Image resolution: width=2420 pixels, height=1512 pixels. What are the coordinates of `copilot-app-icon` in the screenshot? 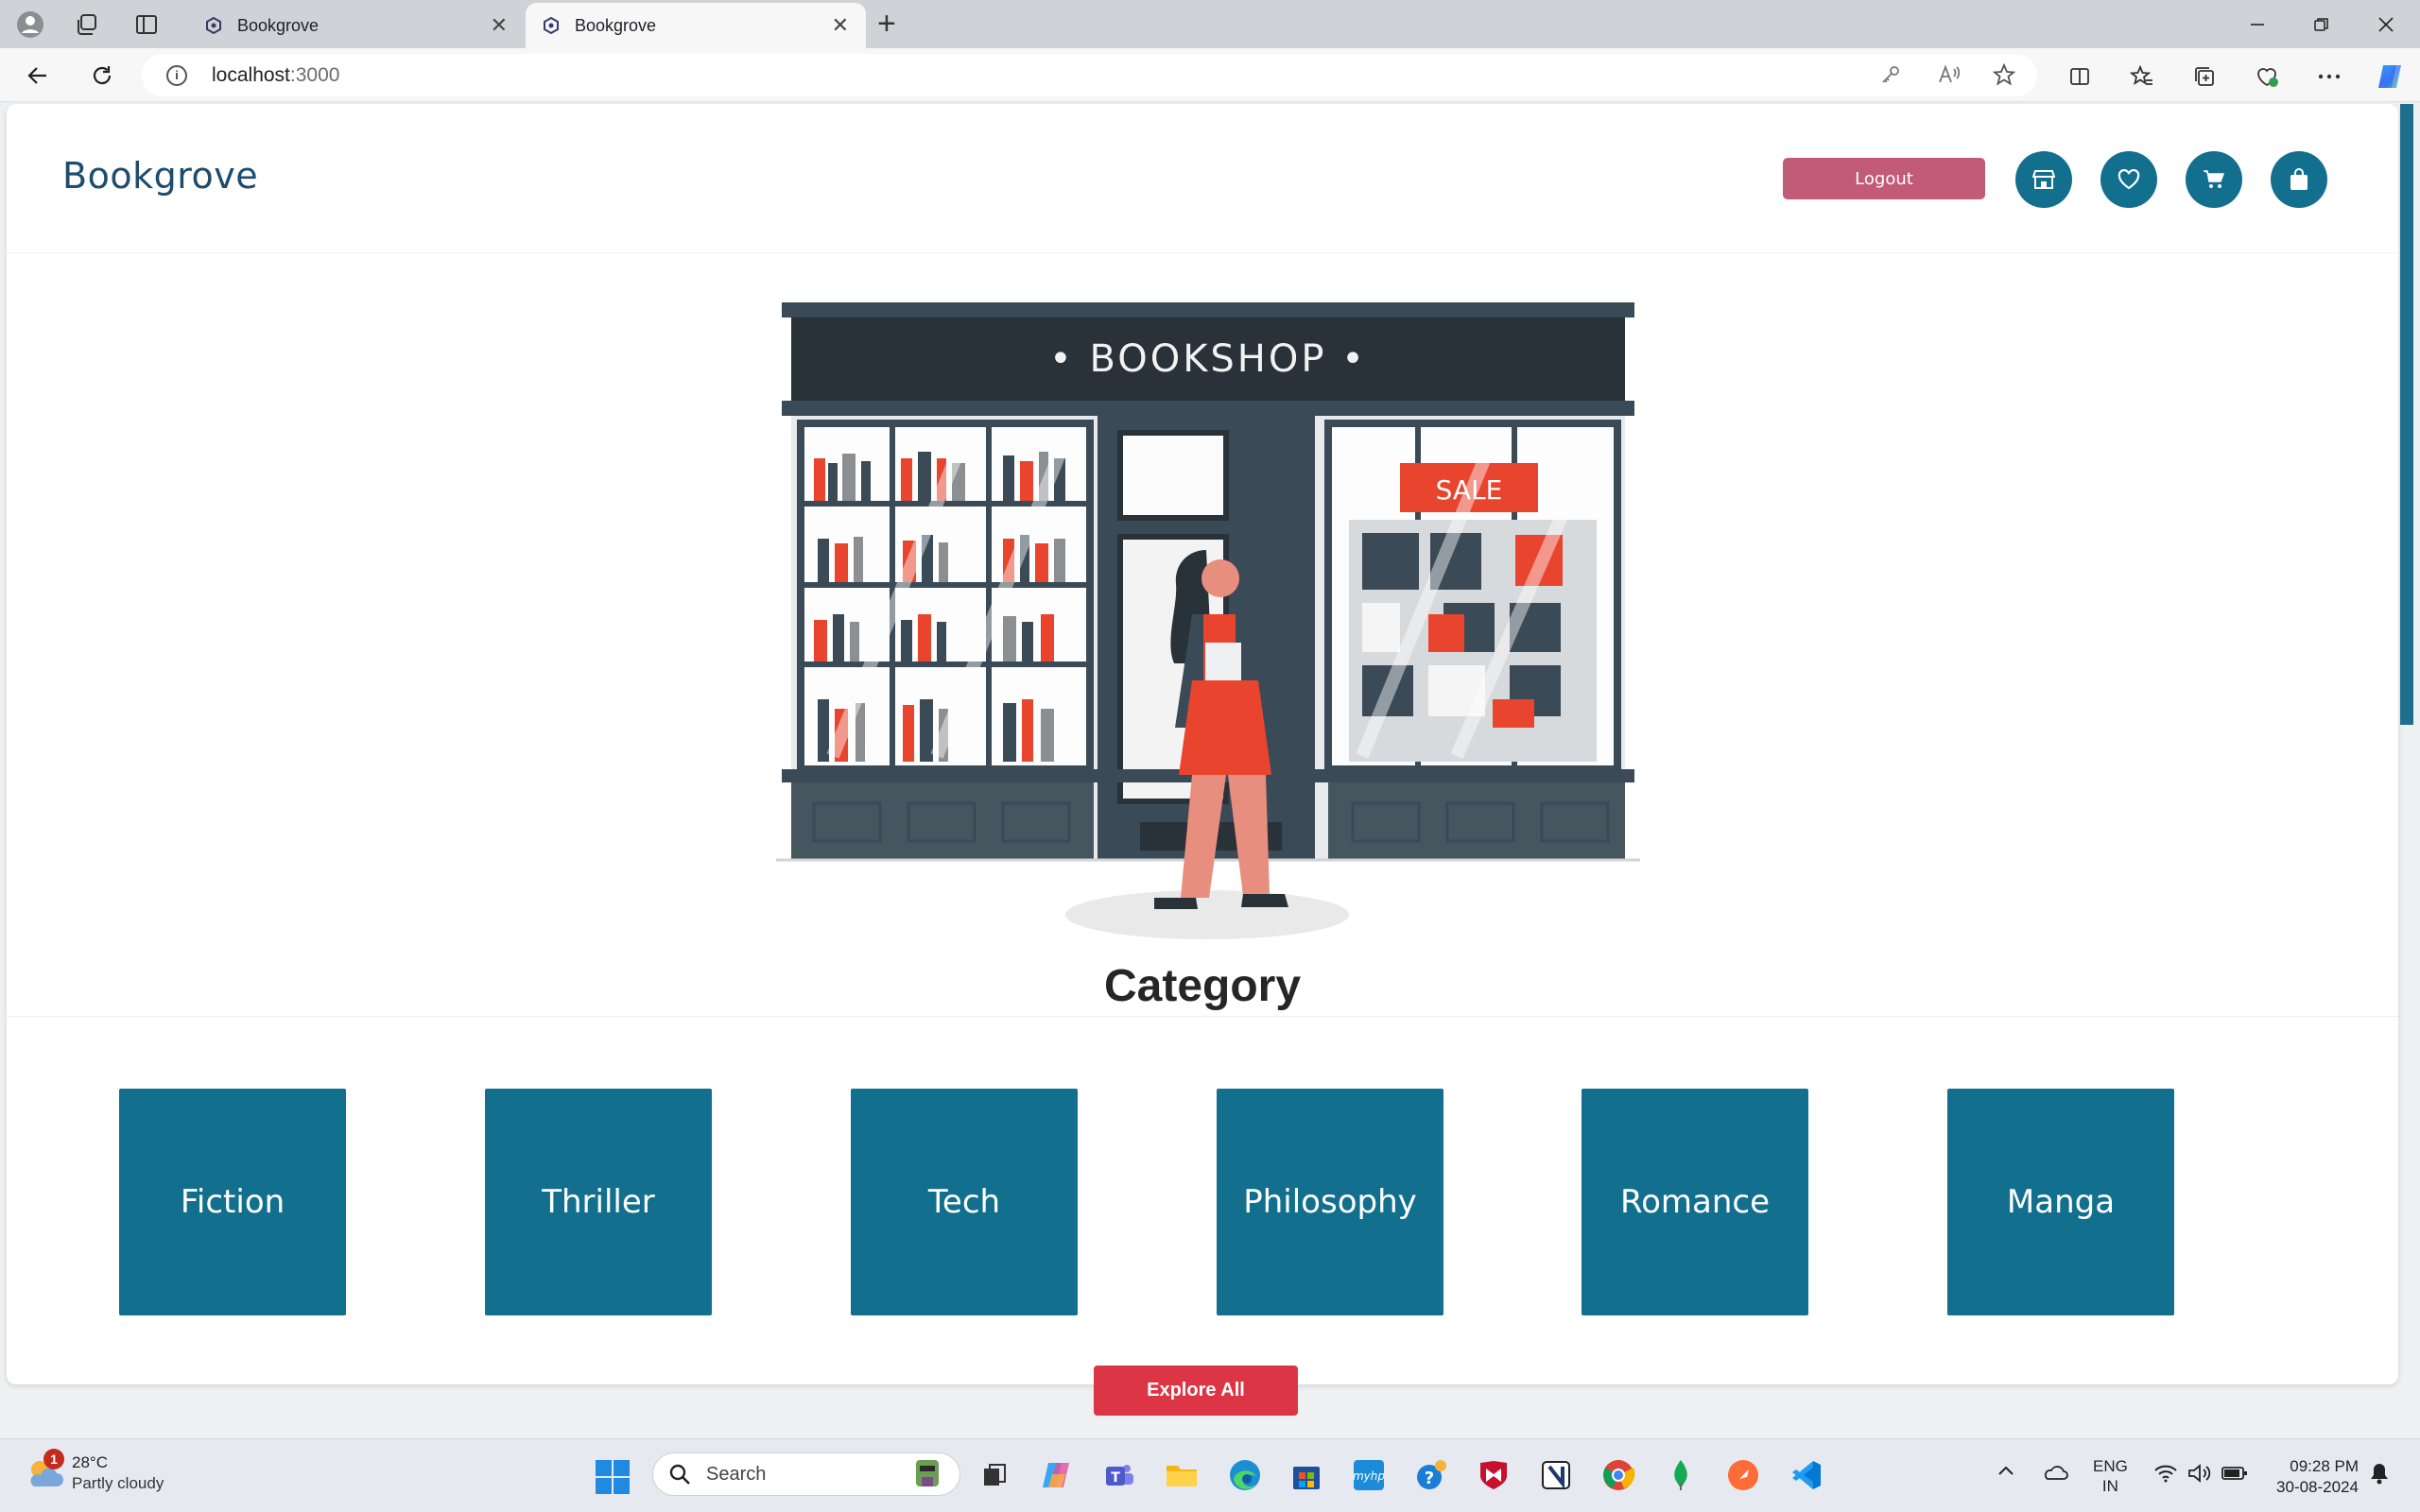 It's located at (1057, 1475).